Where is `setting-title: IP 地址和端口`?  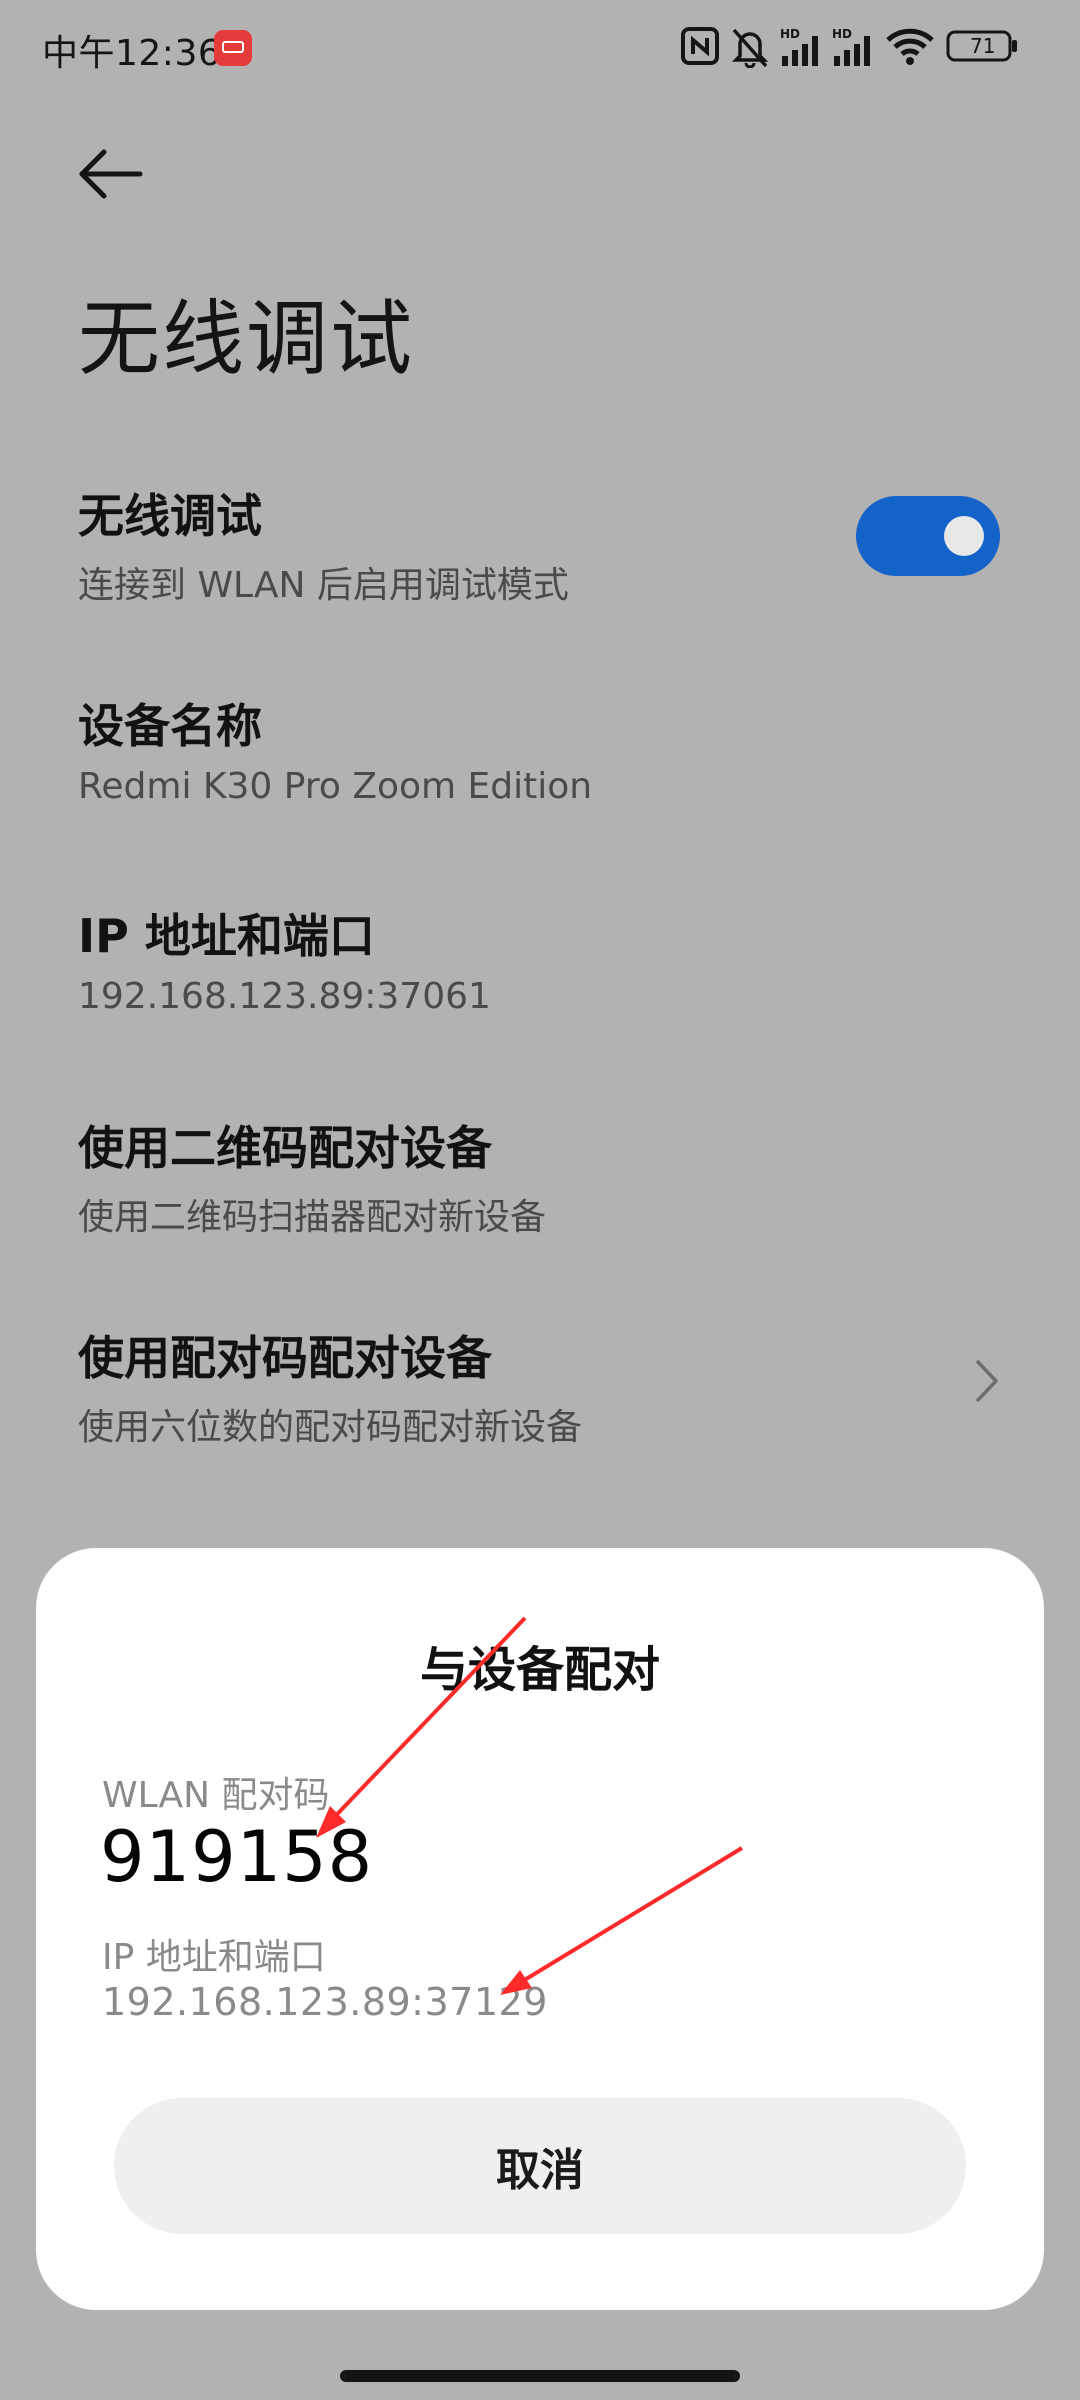 setting-title: IP 地址和端口 is located at coordinates (226, 936).